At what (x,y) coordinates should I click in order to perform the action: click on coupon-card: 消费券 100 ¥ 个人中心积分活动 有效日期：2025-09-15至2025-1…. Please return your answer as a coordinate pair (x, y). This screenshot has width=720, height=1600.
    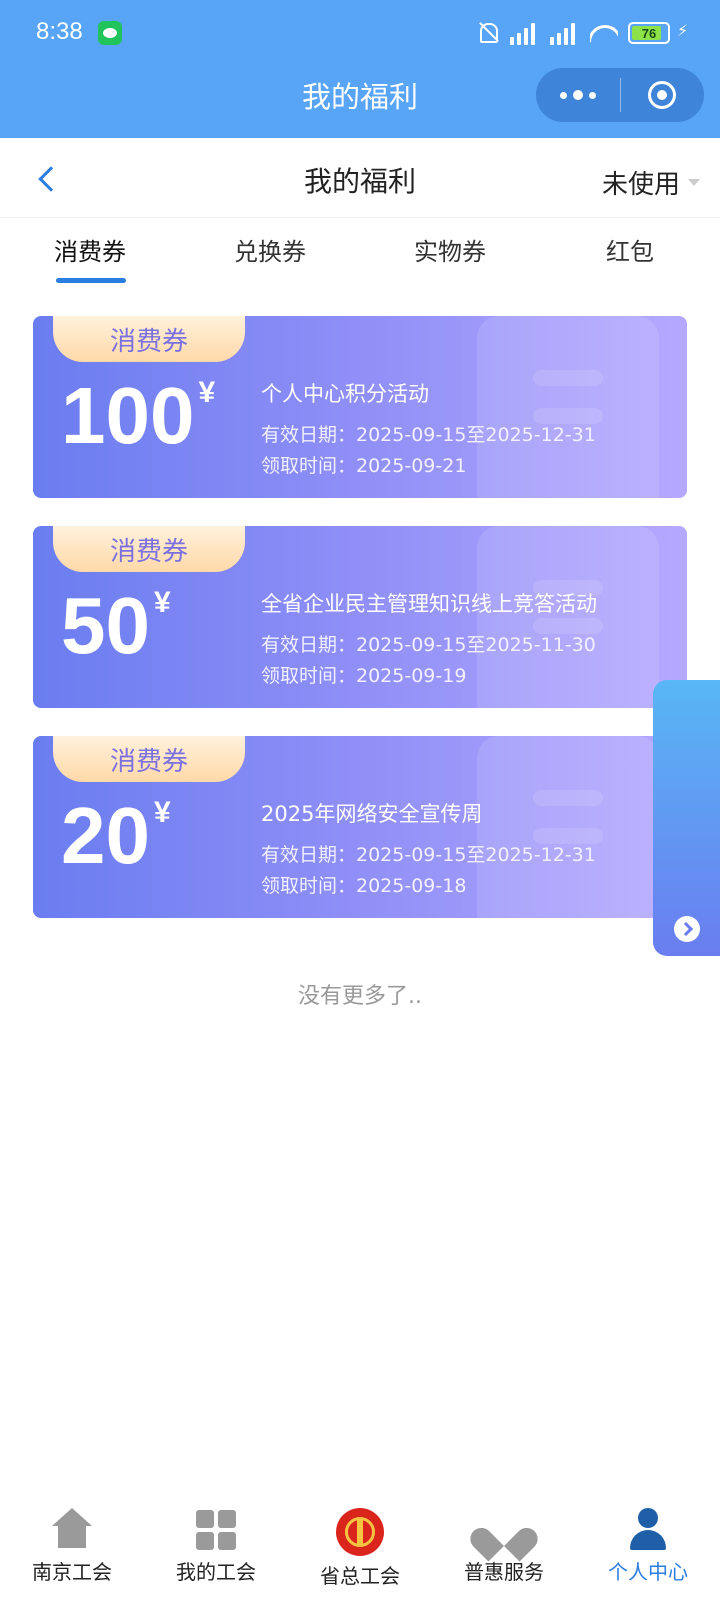
    Looking at the image, I should click on (360, 407).